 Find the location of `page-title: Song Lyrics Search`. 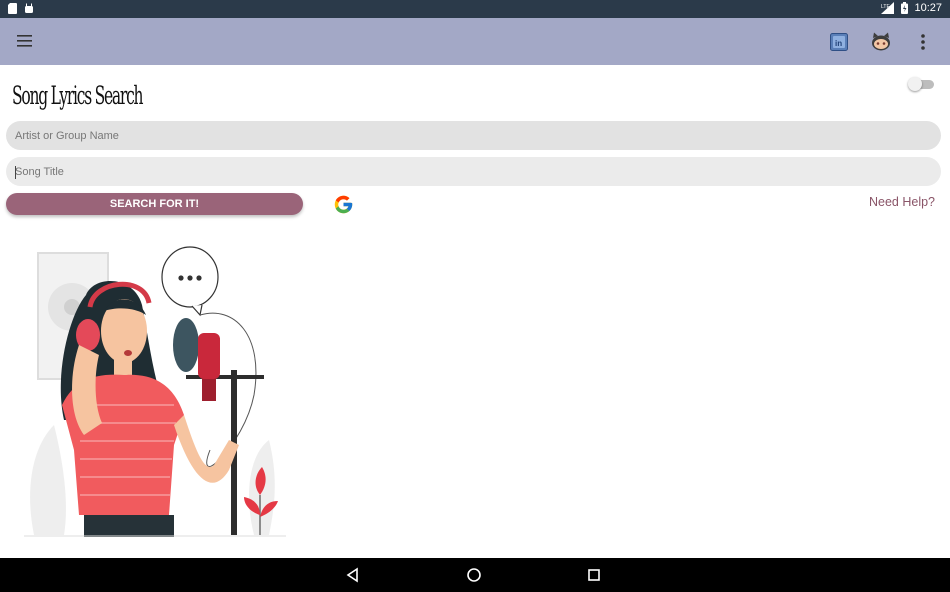

page-title: Song Lyrics Search is located at coordinates (78, 95).